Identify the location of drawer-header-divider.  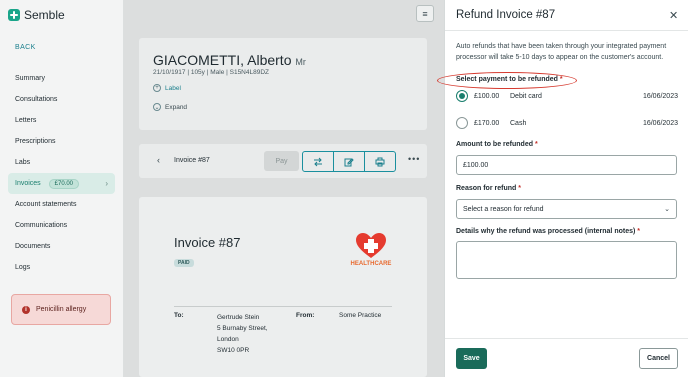
(566, 30).